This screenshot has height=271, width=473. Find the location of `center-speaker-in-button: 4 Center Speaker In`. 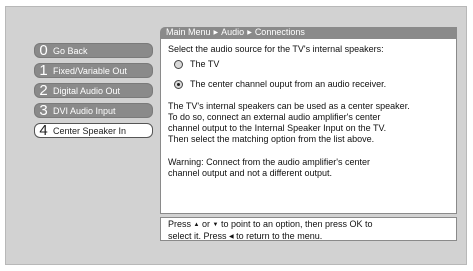

center-speaker-in-button: 4 Center Speaker In is located at coordinates (93, 130).